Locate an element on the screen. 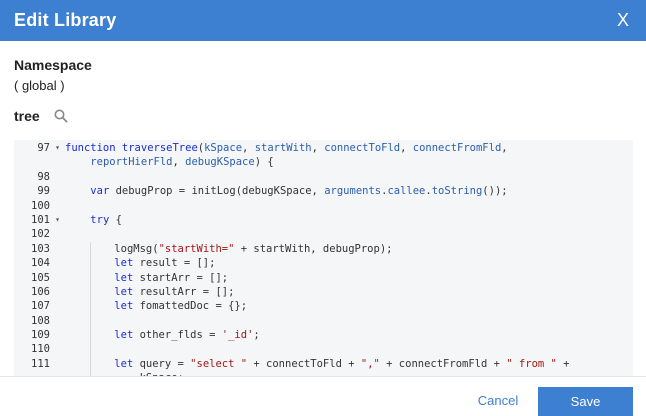  line-number: 107 is located at coordinates (40, 306).